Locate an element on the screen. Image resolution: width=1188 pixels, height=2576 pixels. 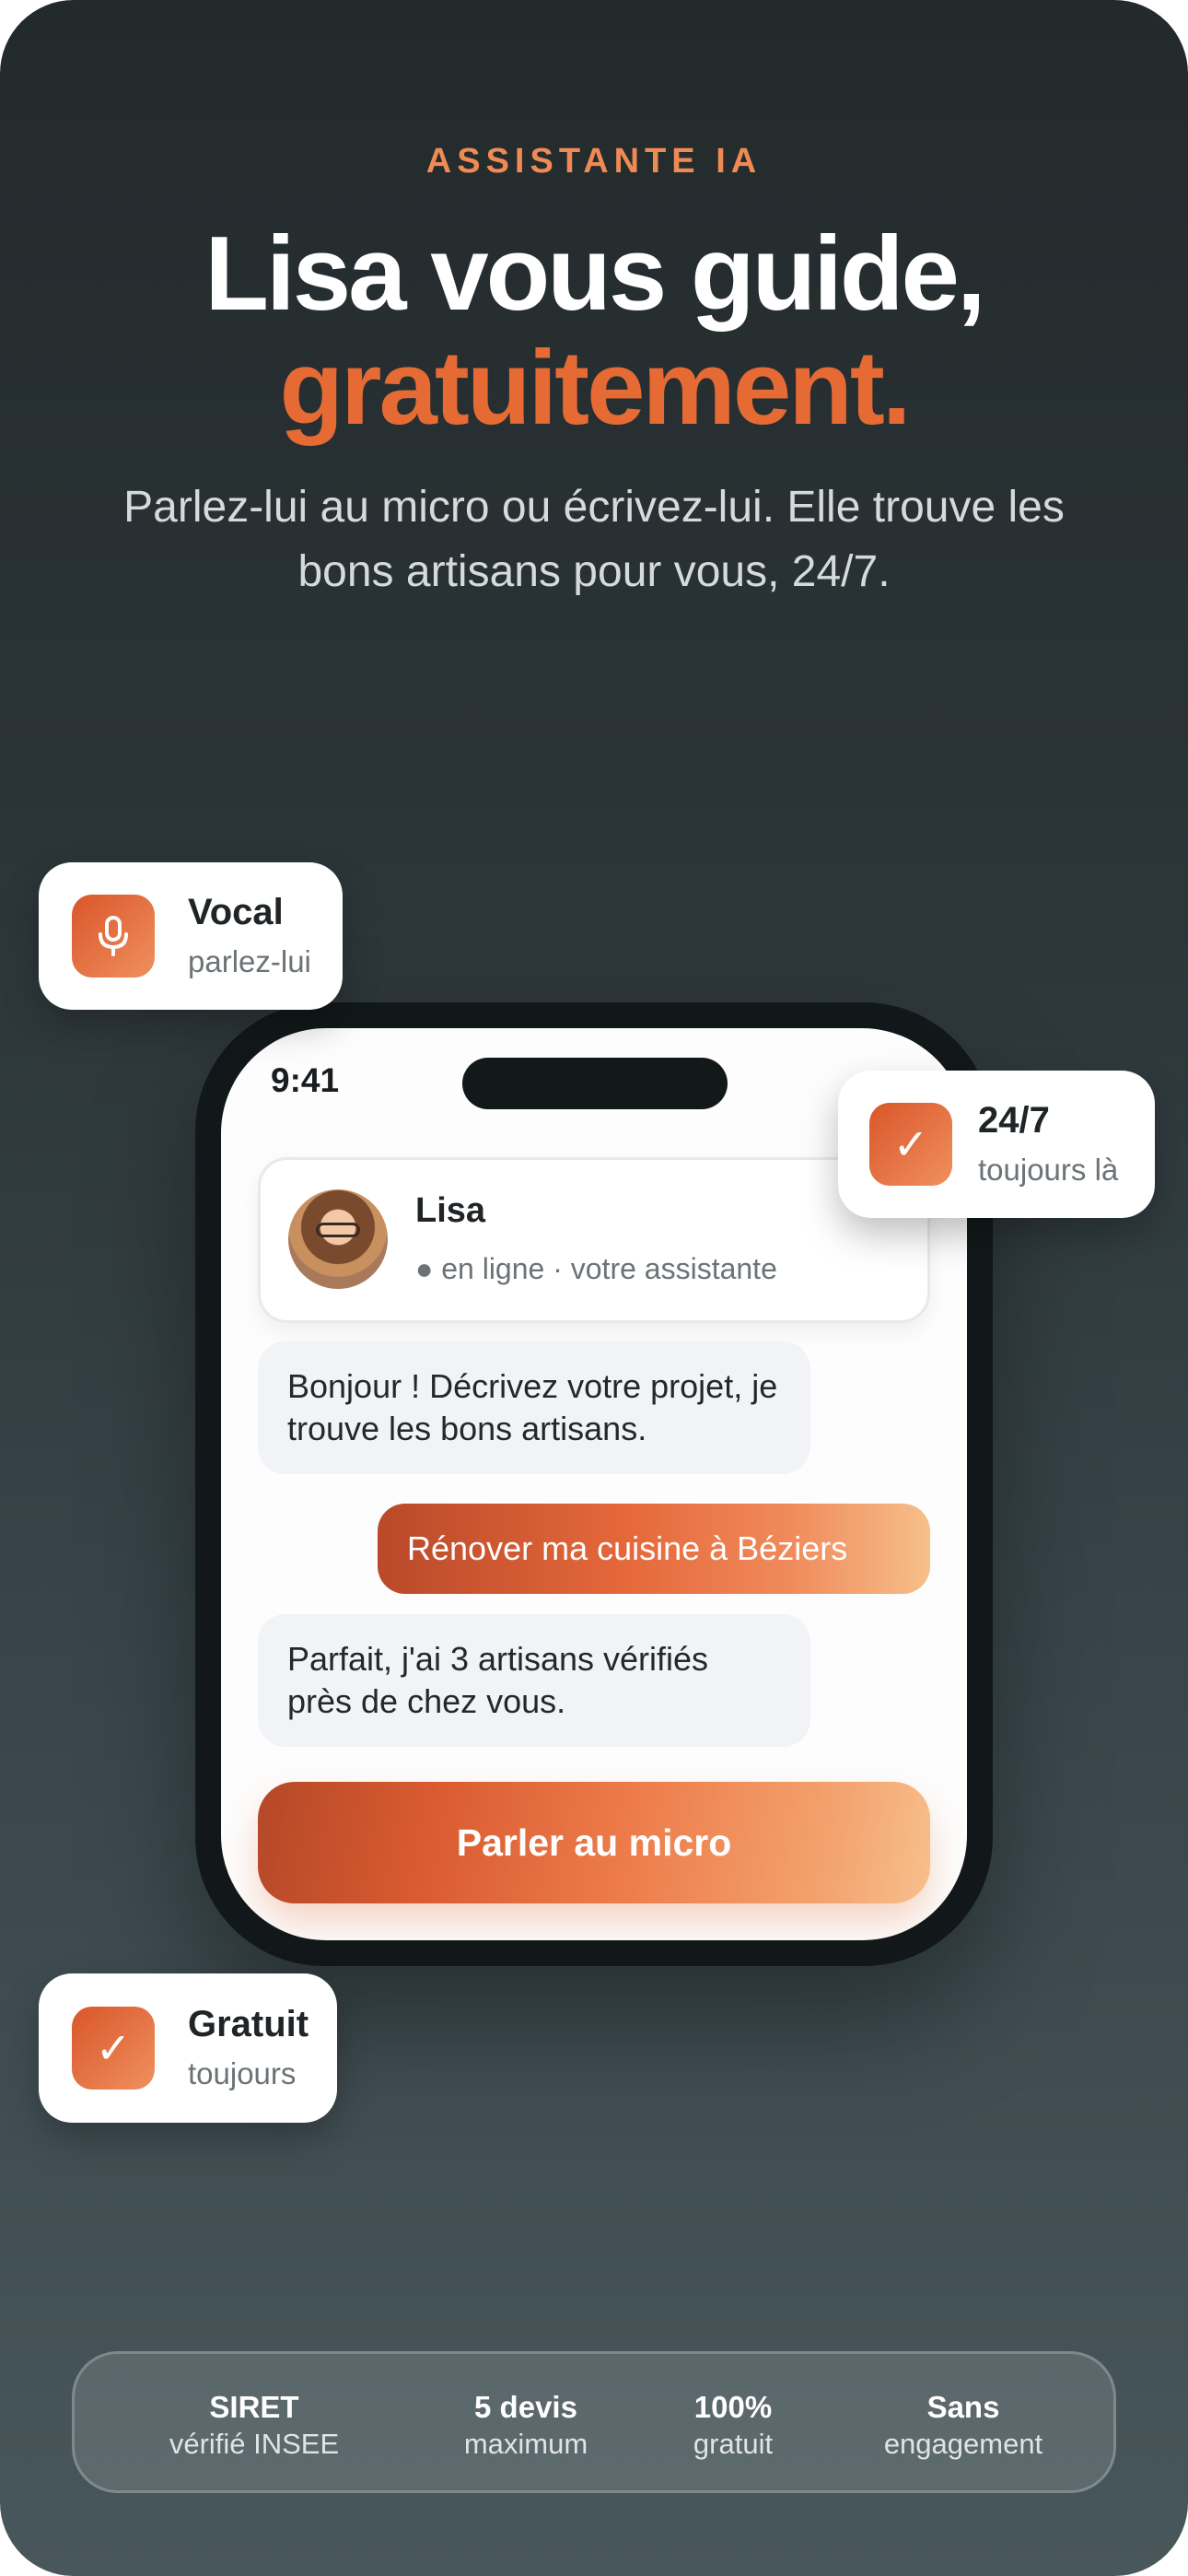
stat-value: 100% is located at coordinates (733, 2407).